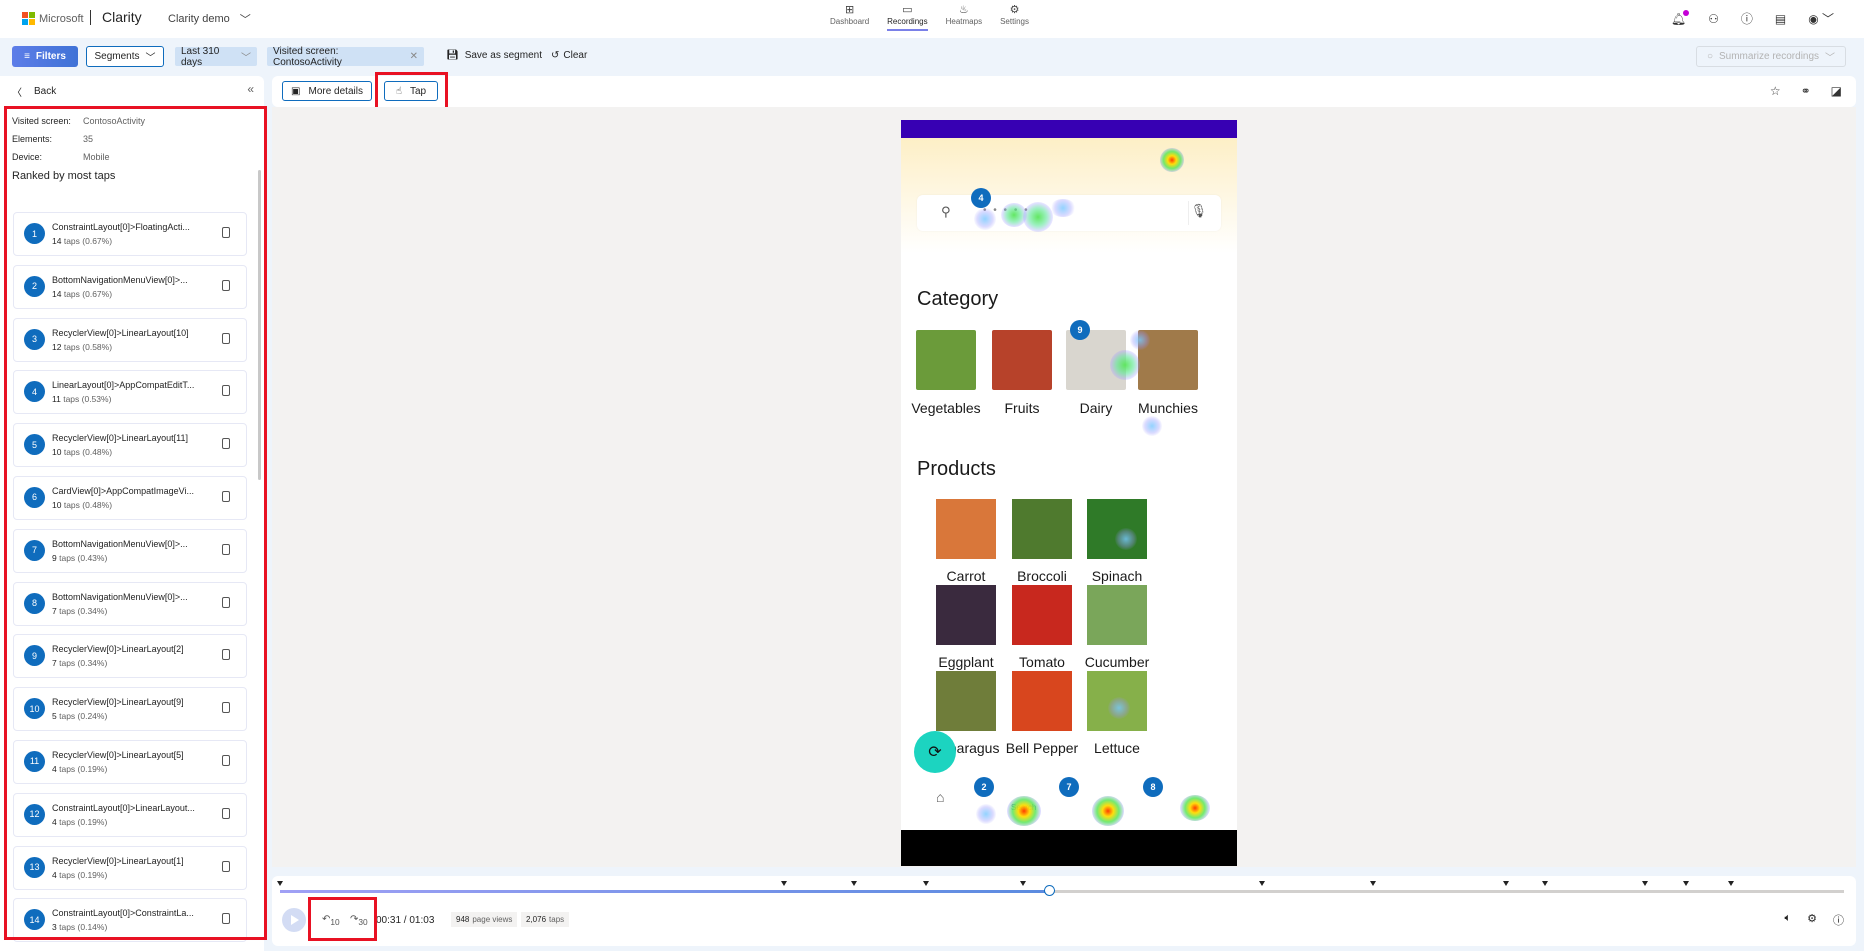 The width and height of the screenshot is (1864, 951). Describe the element at coordinates (327, 91) in the screenshot. I see `more-details-button: ▣ More details` at that location.